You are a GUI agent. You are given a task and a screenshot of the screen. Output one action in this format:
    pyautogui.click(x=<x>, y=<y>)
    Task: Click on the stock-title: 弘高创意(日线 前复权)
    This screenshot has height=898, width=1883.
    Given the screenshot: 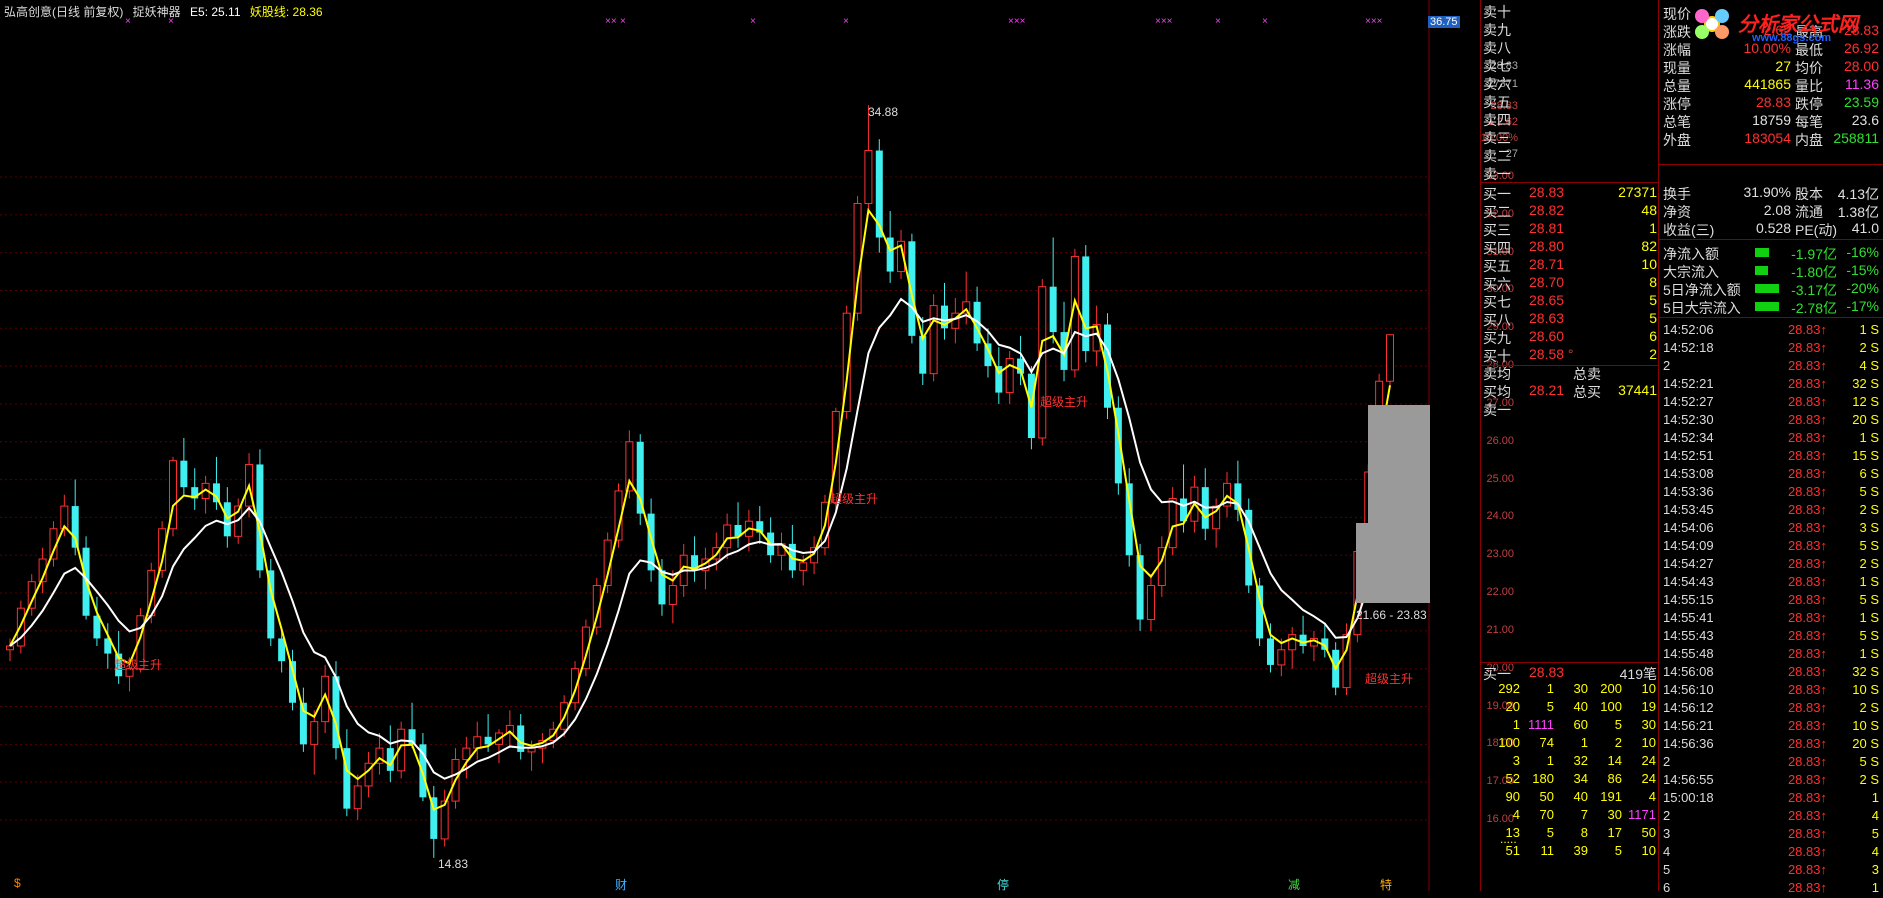 What is the action you would take?
    pyautogui.click(x=64, y=12)
    